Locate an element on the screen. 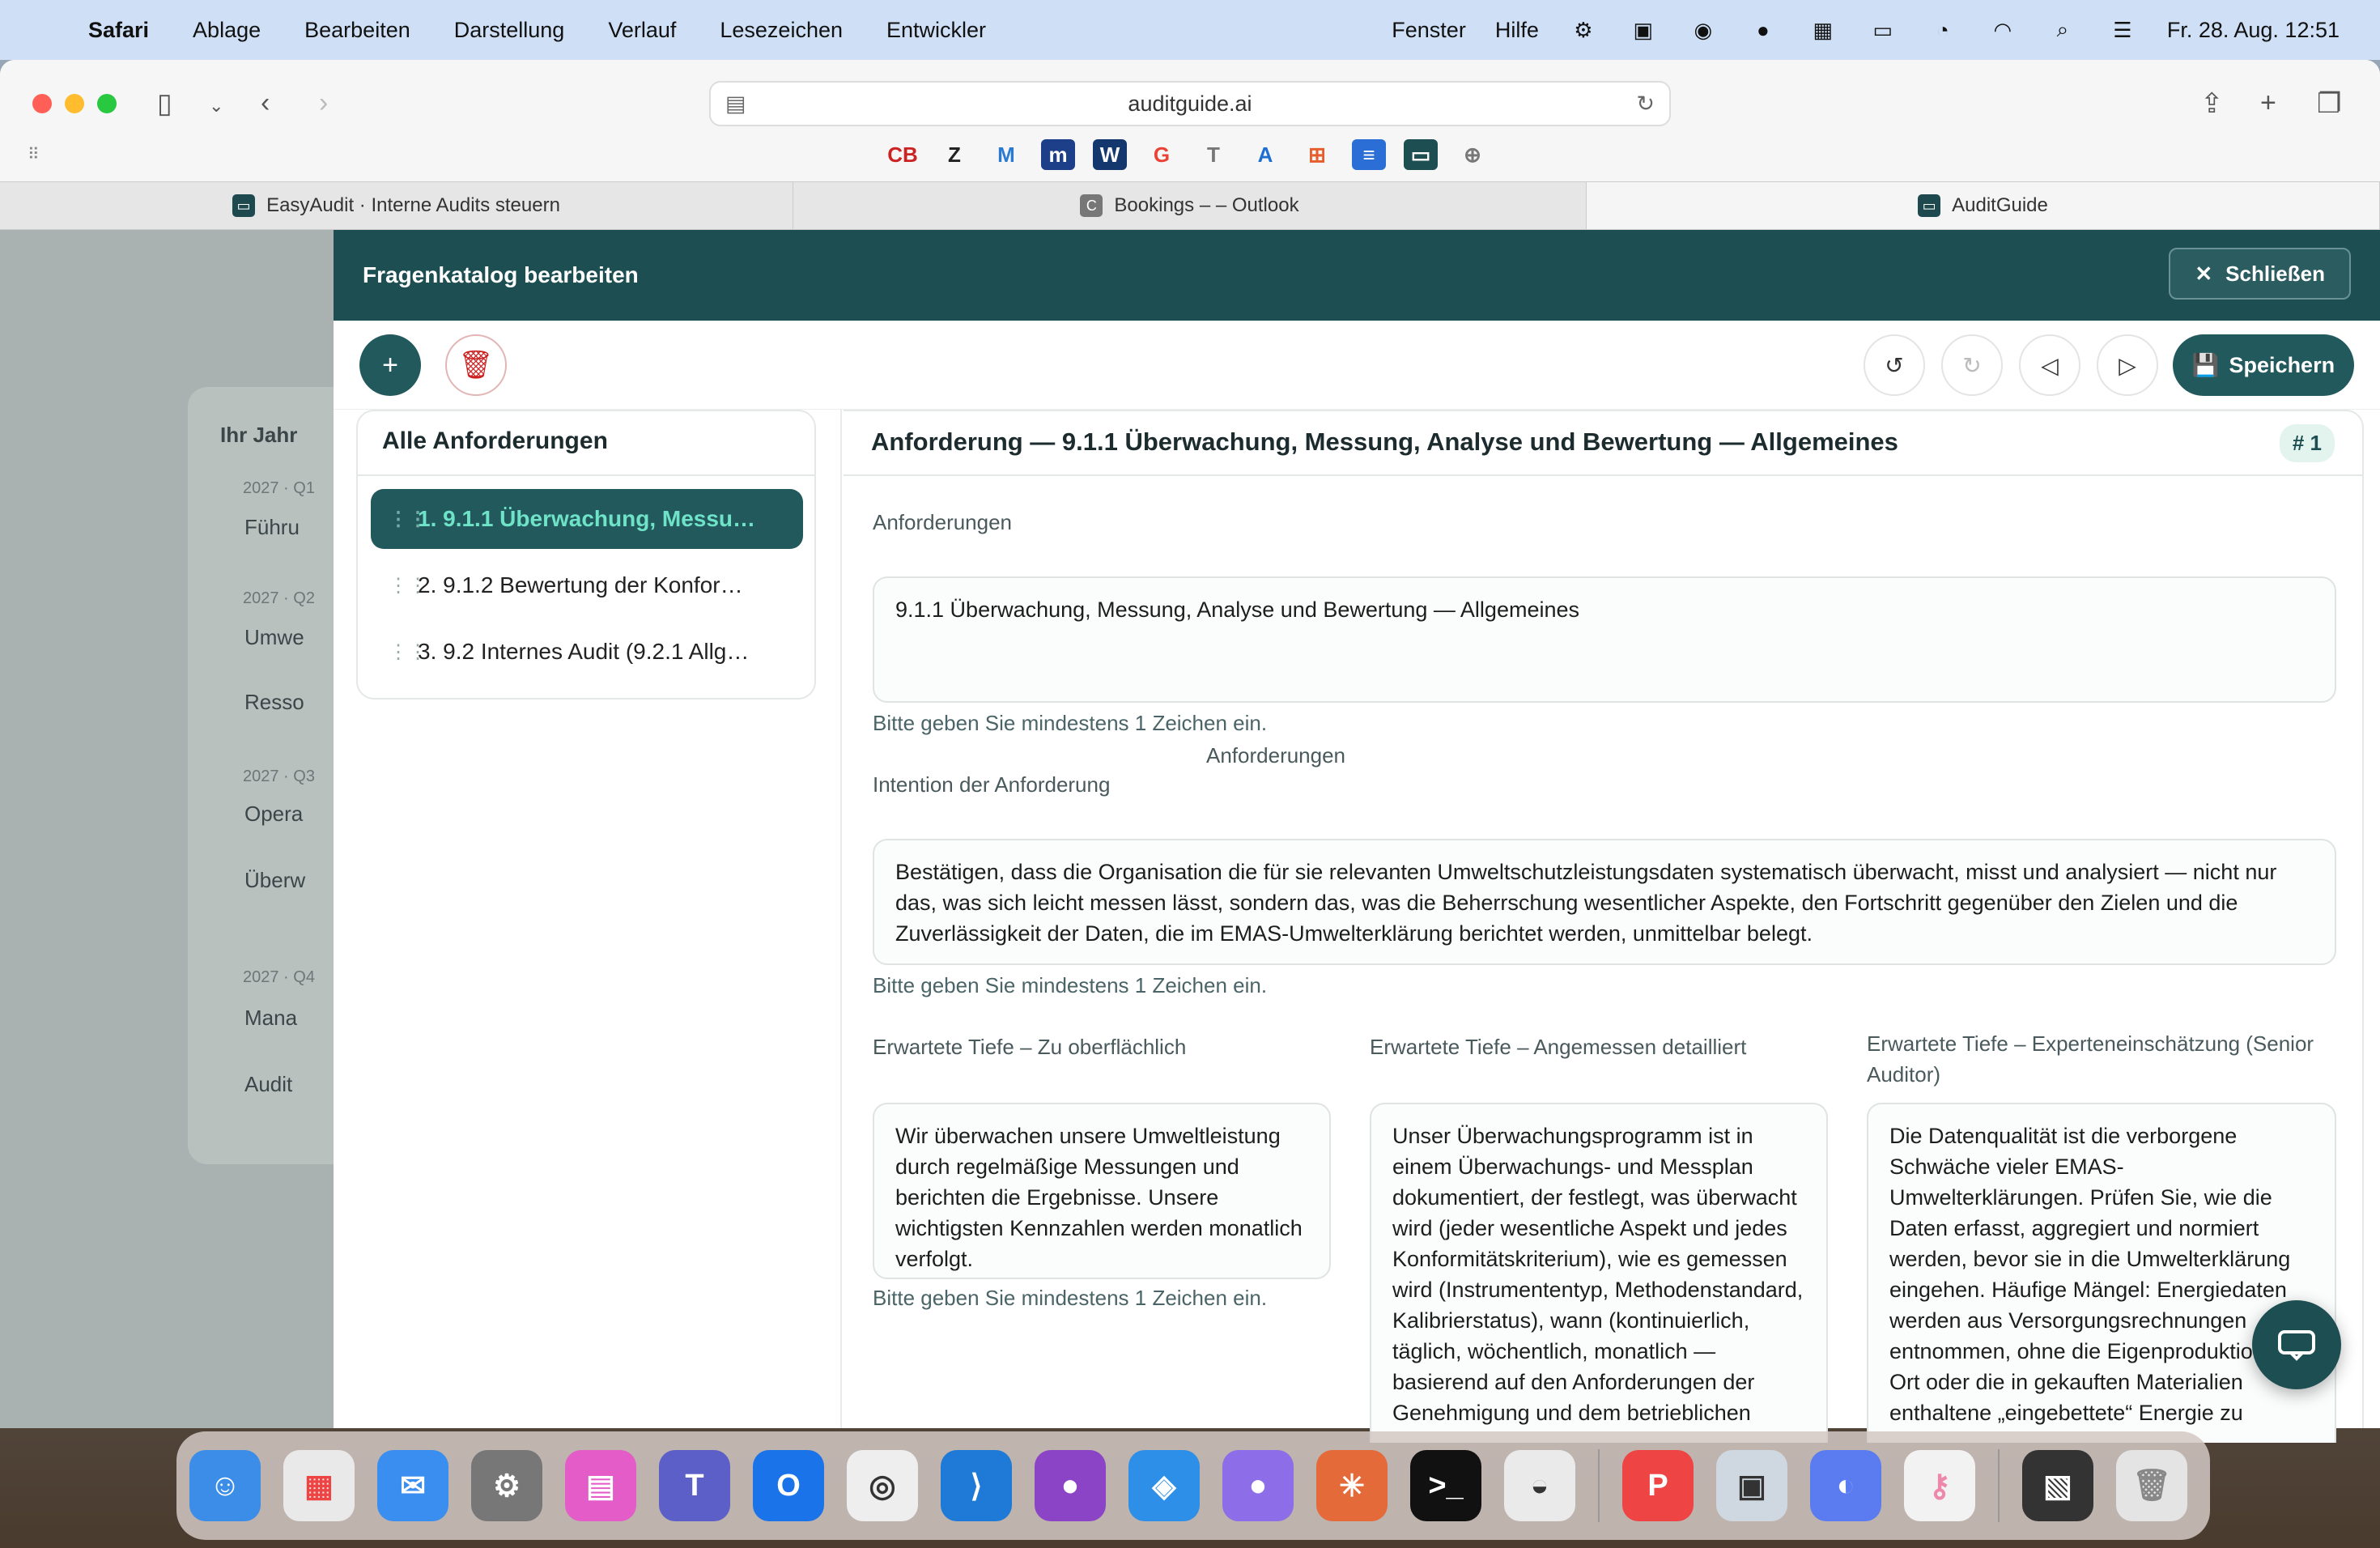 The width and height of the screenshot is (2380, 1548). fav-m-blue-icon: m is located at coordinates (1058, 155).